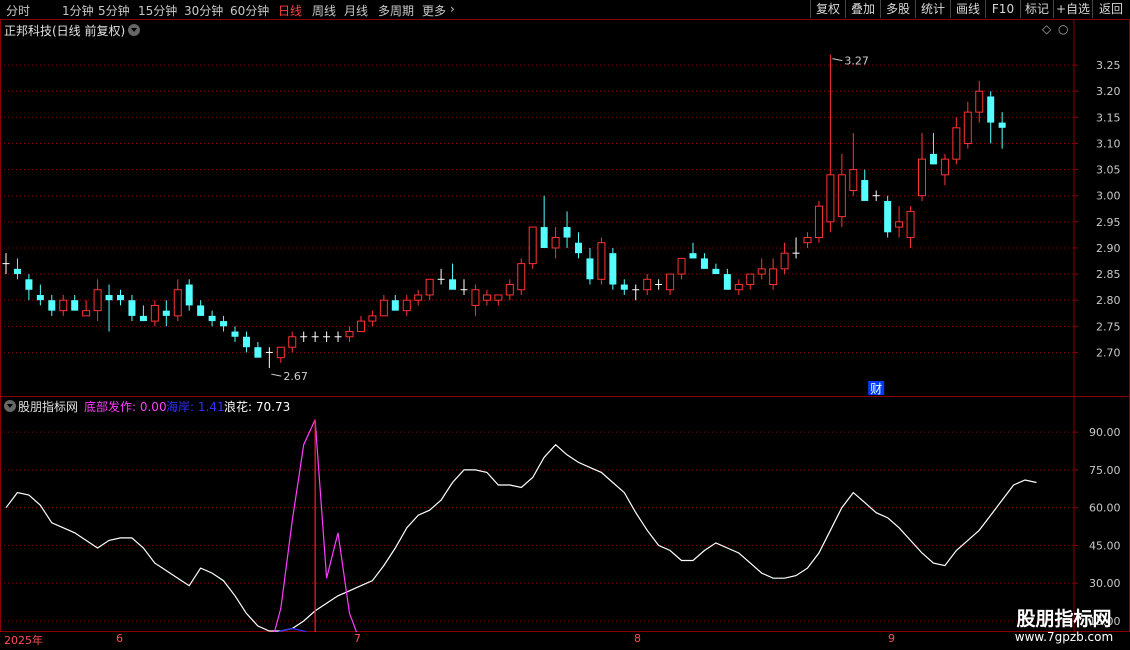  What do you see at coordinates (932, 9) in the screenshot?
I see `statistics-button: 统计` at bounding box center [932, 9].